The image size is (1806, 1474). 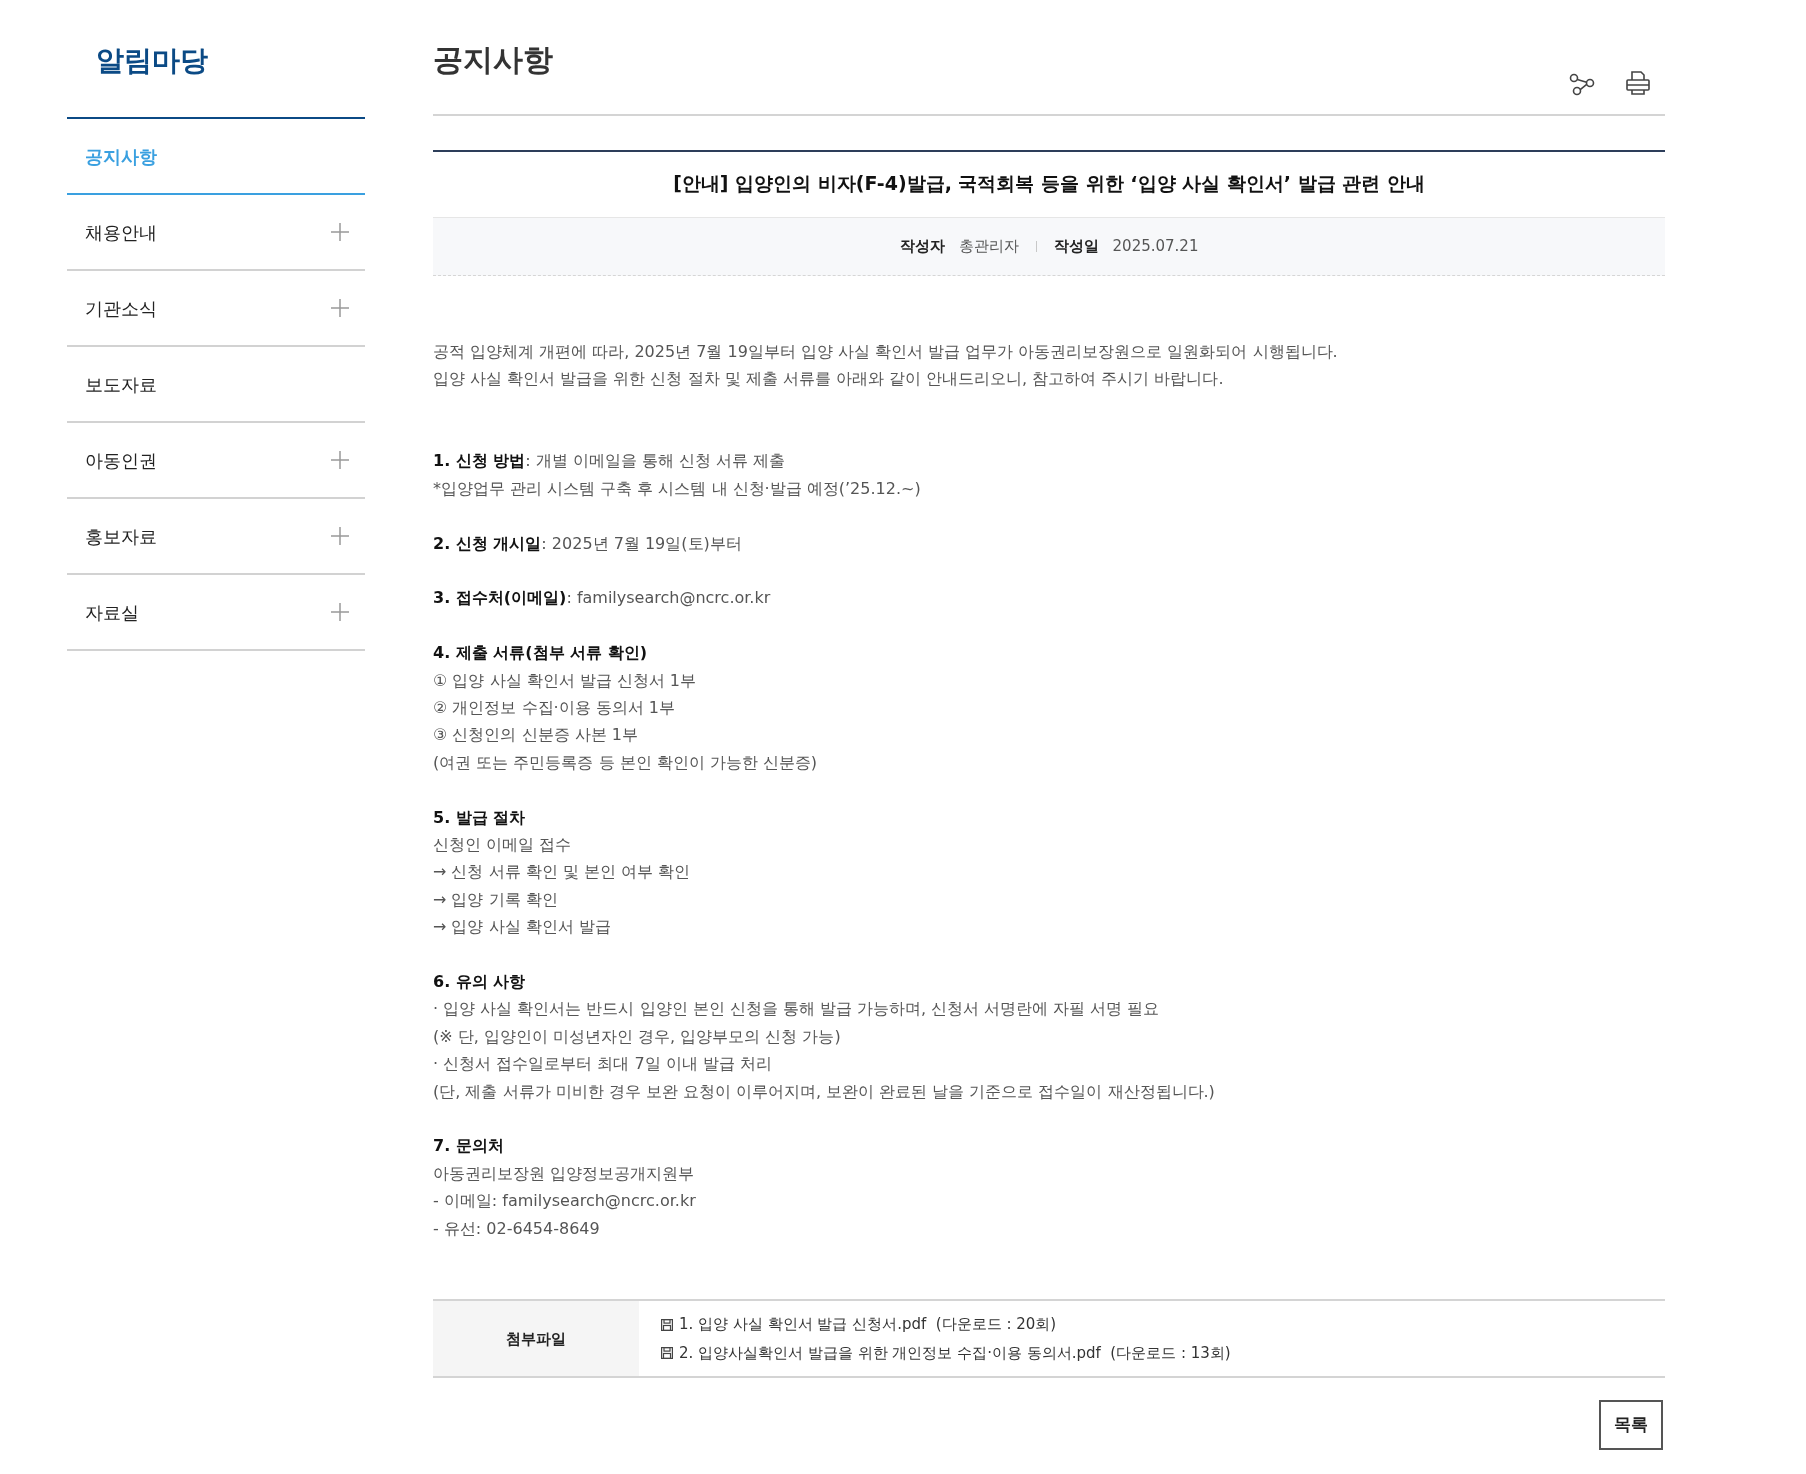 What do you see at coordinates (216, 385) in the screenshot?
I see `sidebar-item: 보도자료` at bounding box center [216, 385].